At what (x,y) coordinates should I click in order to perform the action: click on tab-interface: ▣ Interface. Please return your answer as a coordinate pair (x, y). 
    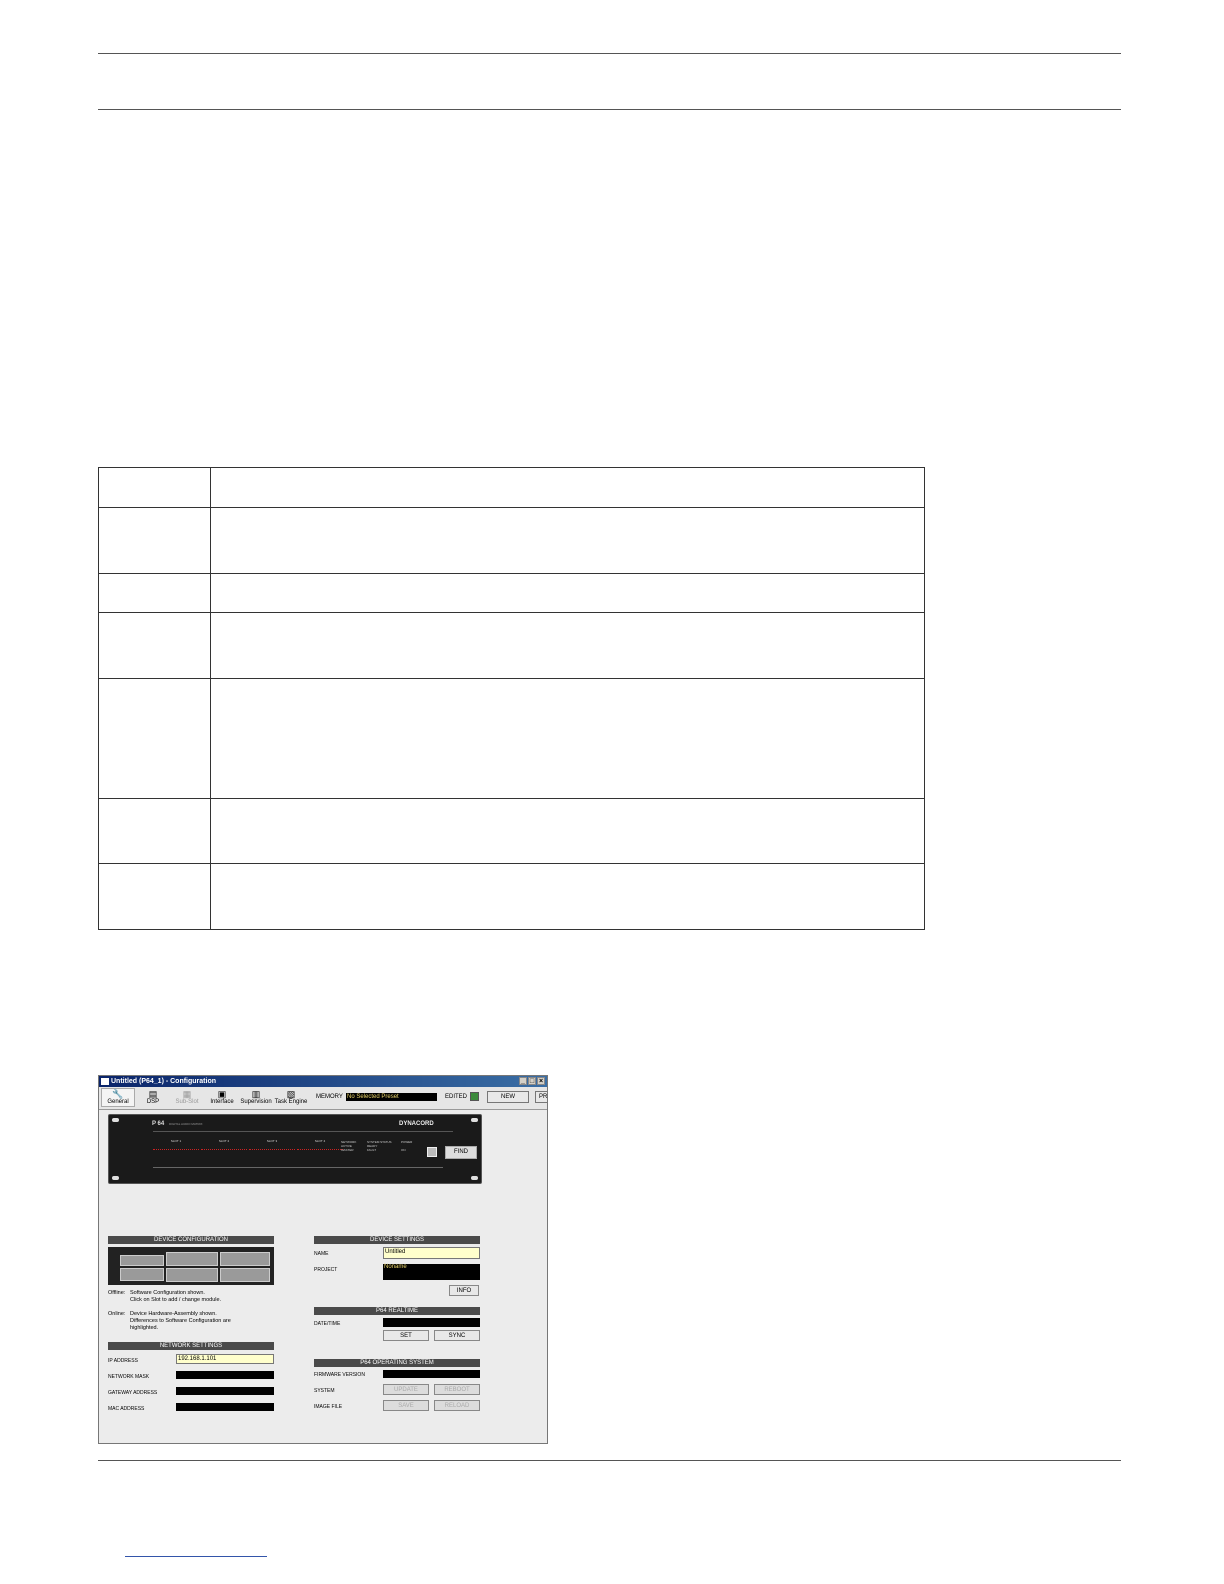
    Looking at the image, I should click on (222, 1097).